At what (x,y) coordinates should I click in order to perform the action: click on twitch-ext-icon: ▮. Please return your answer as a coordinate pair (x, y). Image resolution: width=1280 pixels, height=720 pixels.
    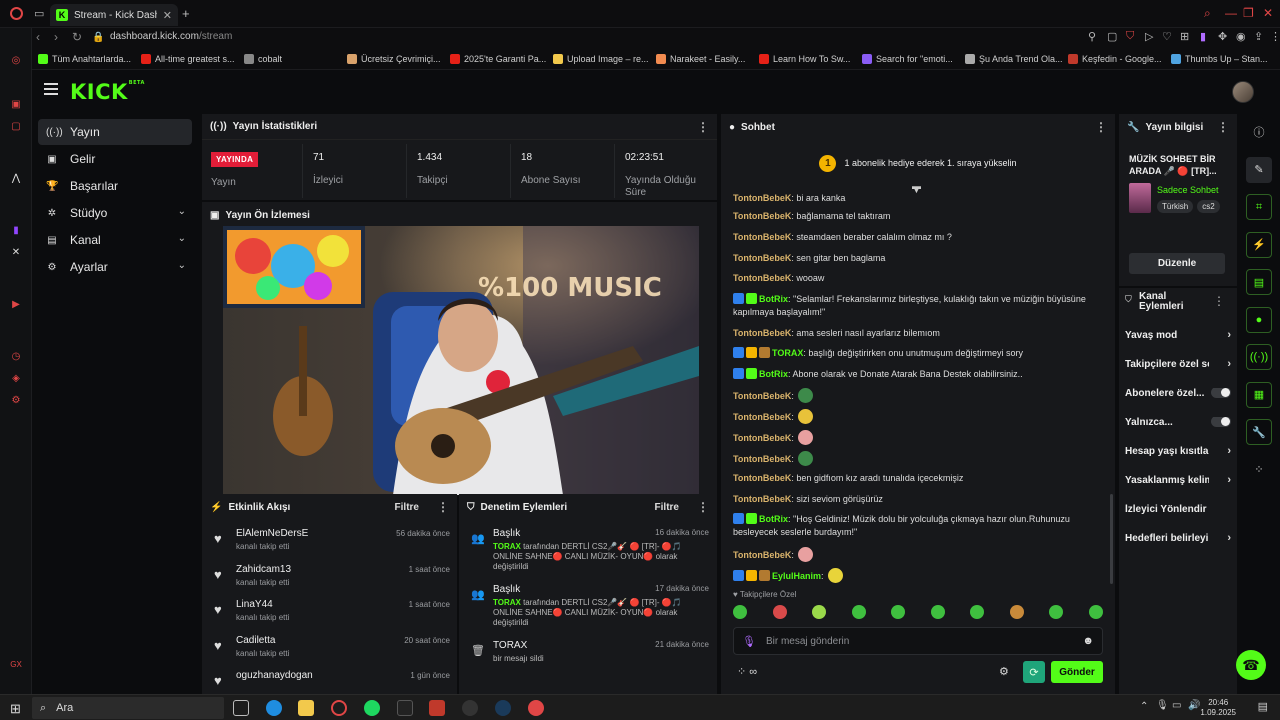
    Looking at the image, I should click on (1203, 36).